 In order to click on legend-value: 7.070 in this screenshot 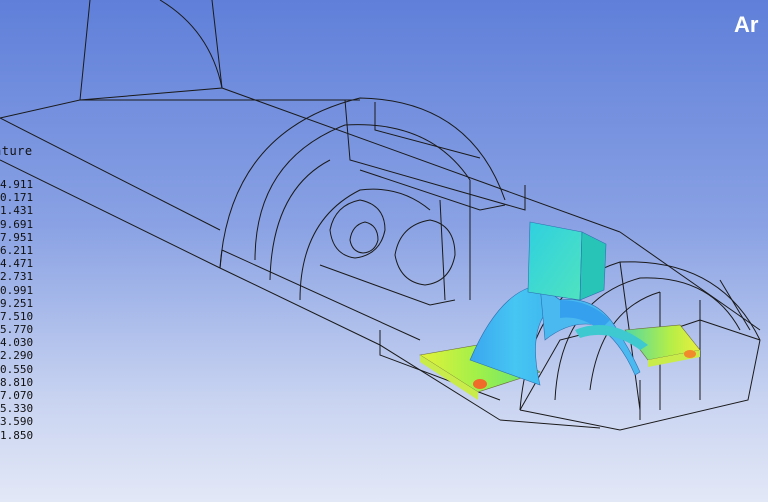, I will do `click(17, 395)`.